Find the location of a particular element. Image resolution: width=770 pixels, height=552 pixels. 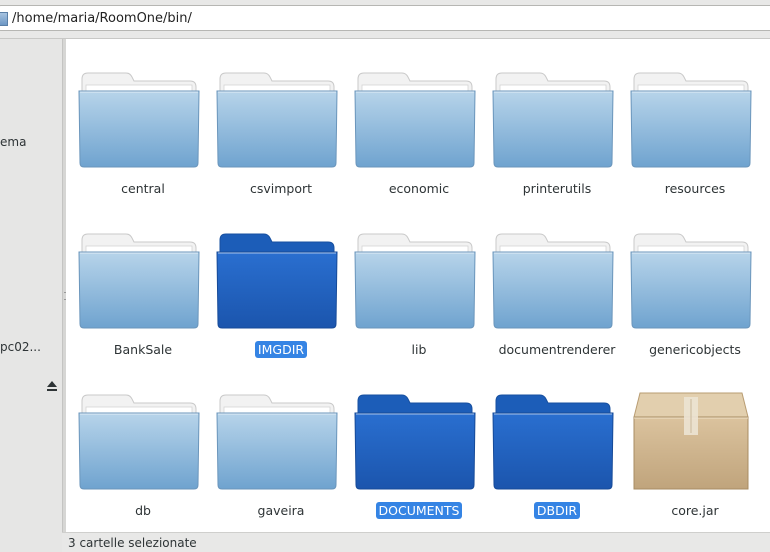

file-item: core.jar is located at coordinates (687, 439).